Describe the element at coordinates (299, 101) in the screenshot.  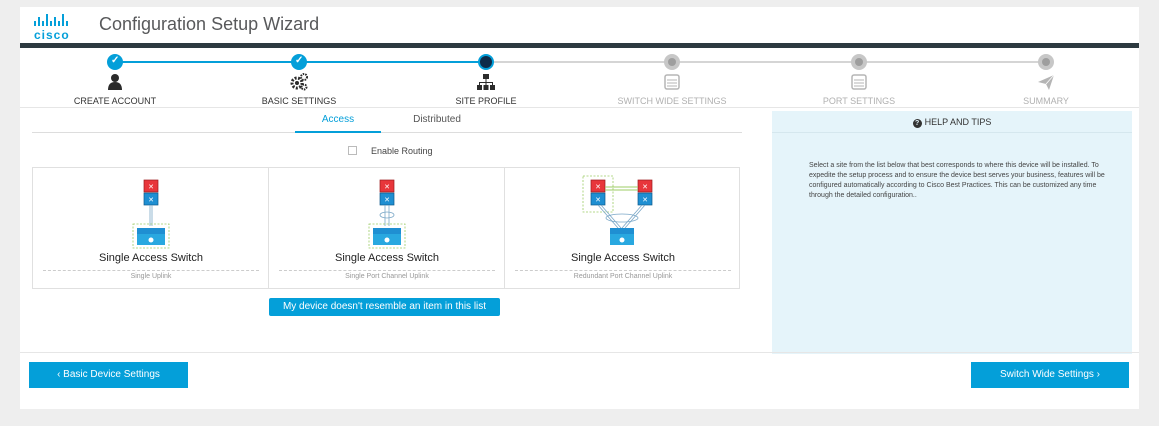
I see `step-label-basic-settings: BASIC SETTINGS` at that location.